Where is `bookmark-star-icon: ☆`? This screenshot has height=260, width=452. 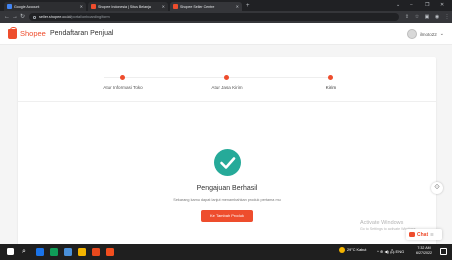
bookmark-star-icon: ☆ is located at coordinates (417, 17).